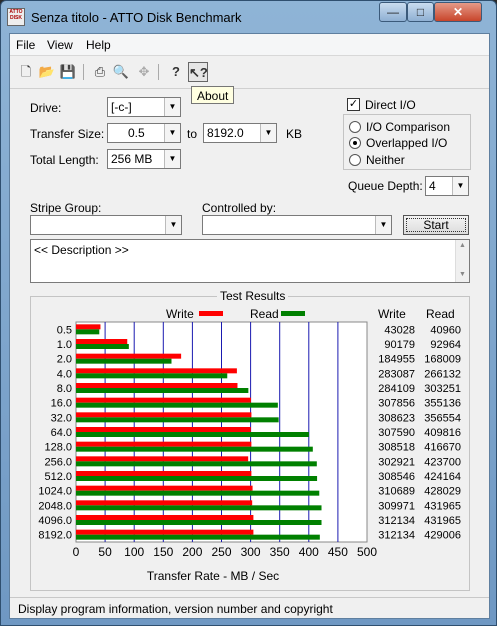 This screenshot has width=497, height=626. What do you see at coordinates (442, 536) in the screenshot?
I see `read-value: 429006` at bounding box center [442, 536].